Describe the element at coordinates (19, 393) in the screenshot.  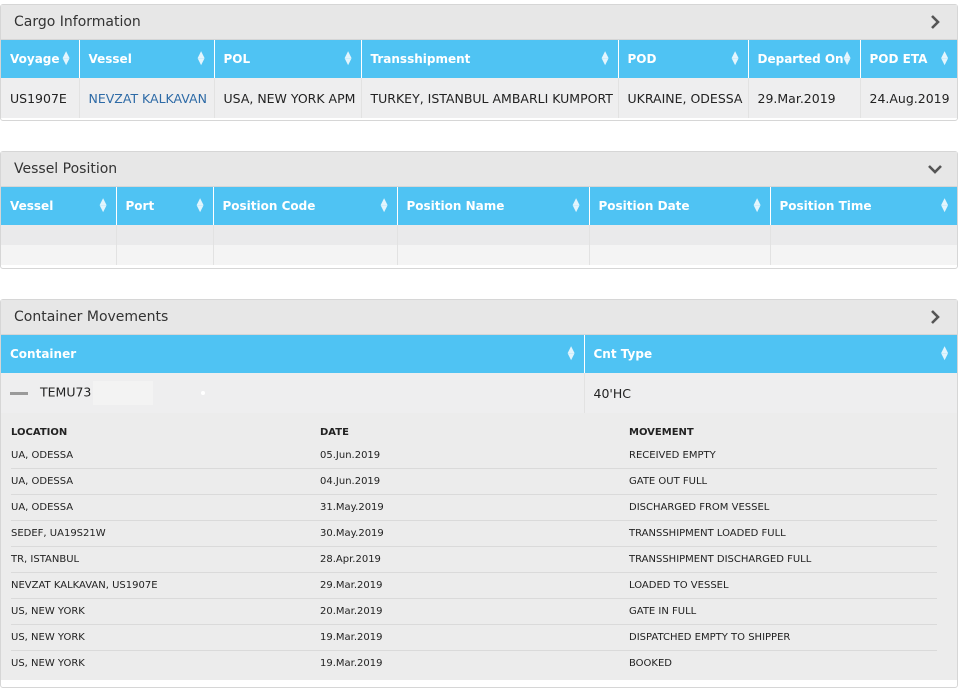
I see `collapse-icon` at that location.